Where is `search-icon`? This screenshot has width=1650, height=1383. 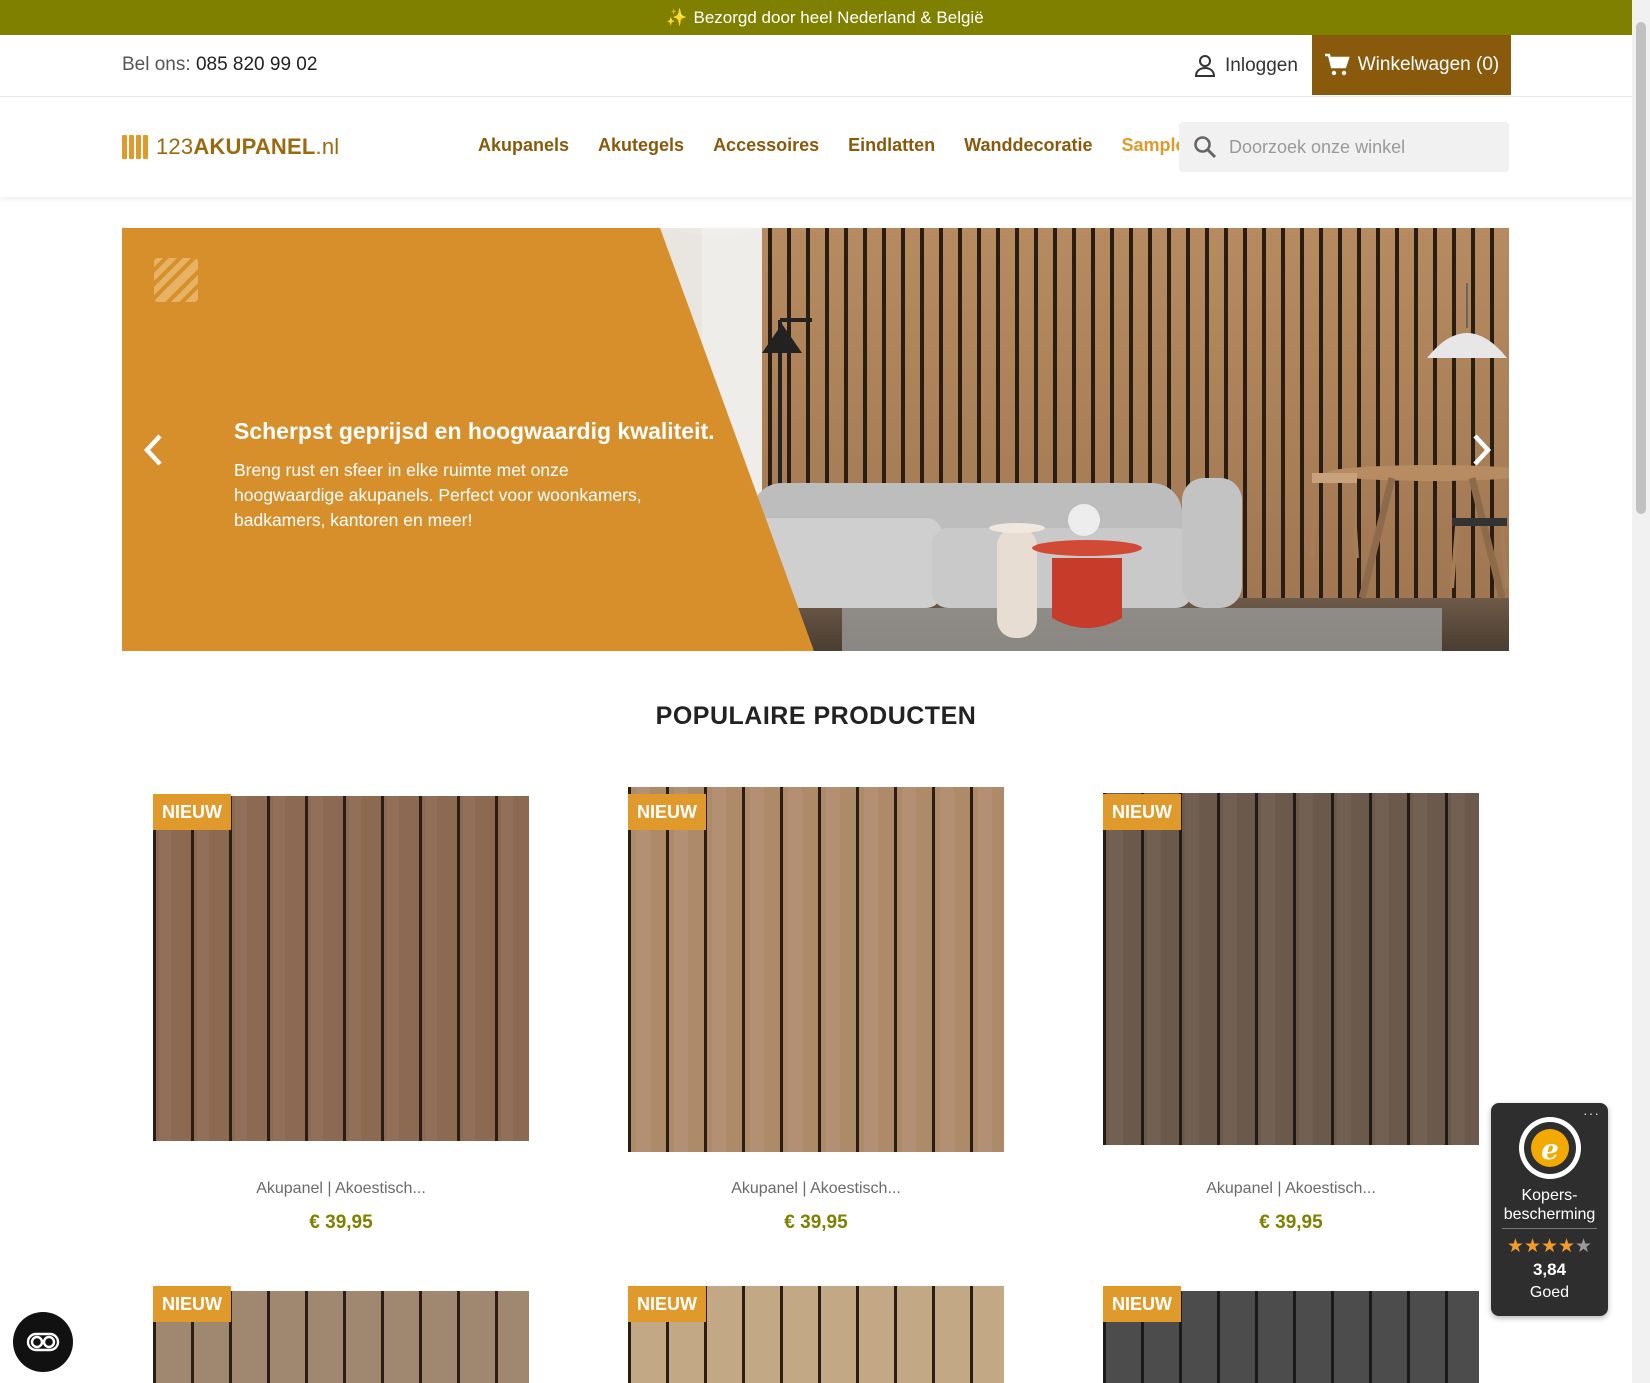
search-icon is located at coordinates (1205, 147).